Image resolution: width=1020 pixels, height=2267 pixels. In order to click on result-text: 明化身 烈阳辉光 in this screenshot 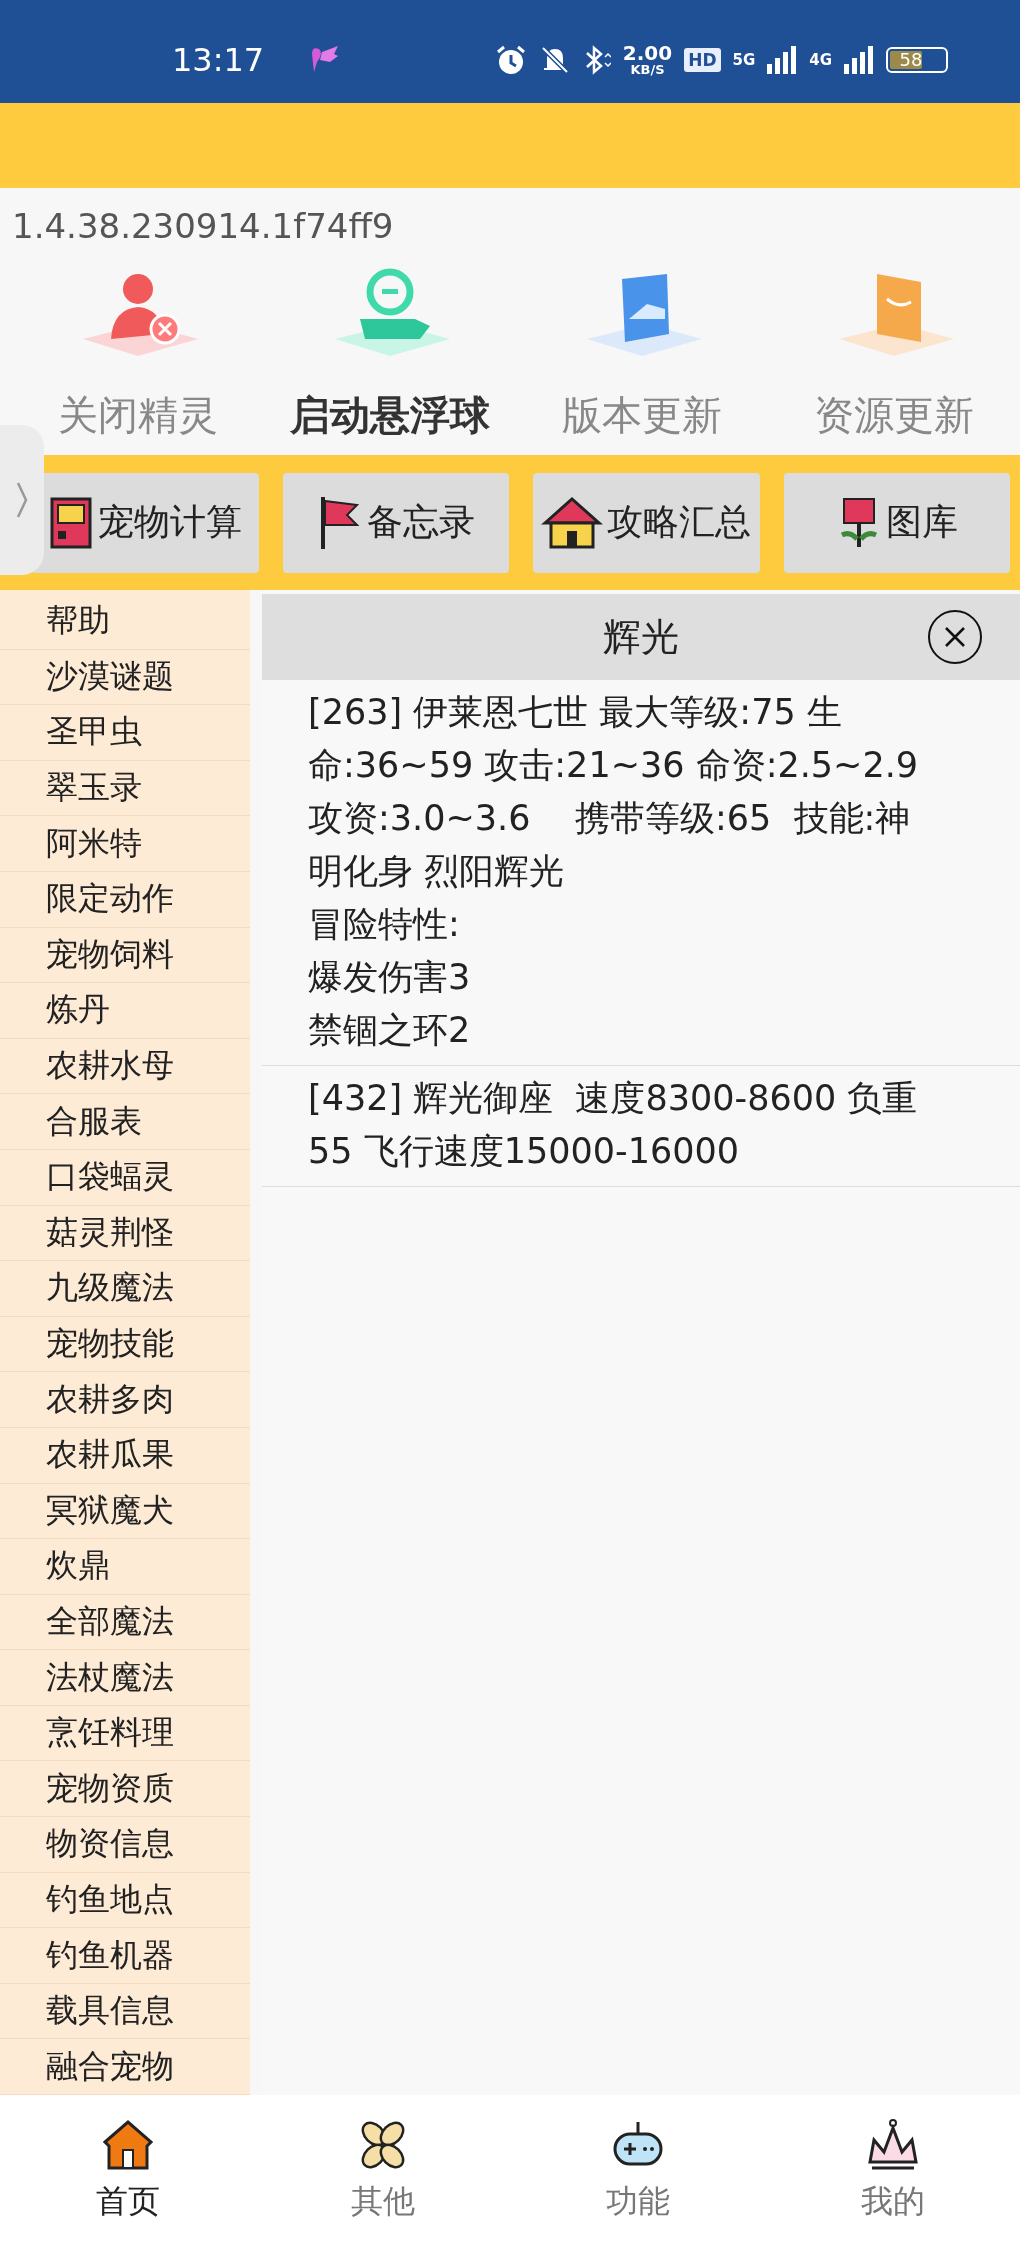, I will do `click(437, 871)`.